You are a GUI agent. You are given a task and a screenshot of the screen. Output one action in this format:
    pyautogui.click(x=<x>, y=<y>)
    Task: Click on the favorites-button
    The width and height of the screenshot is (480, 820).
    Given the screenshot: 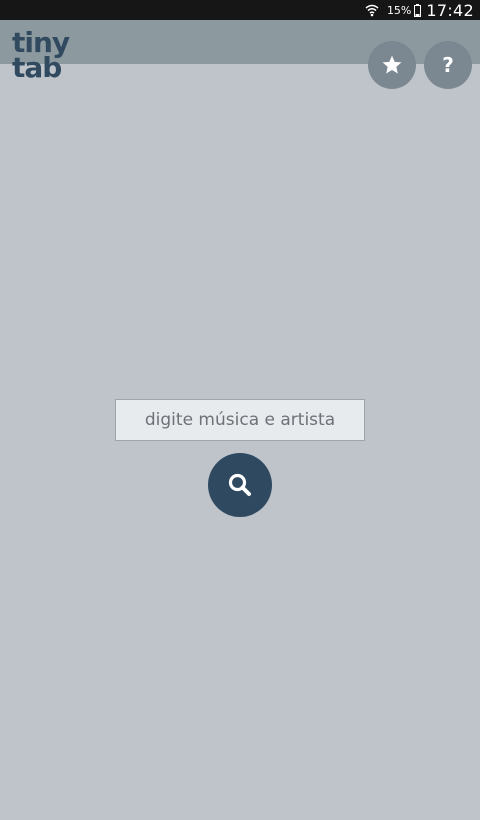 What is the action you would take?
    pyautogui.click(x=392, y=65)
    